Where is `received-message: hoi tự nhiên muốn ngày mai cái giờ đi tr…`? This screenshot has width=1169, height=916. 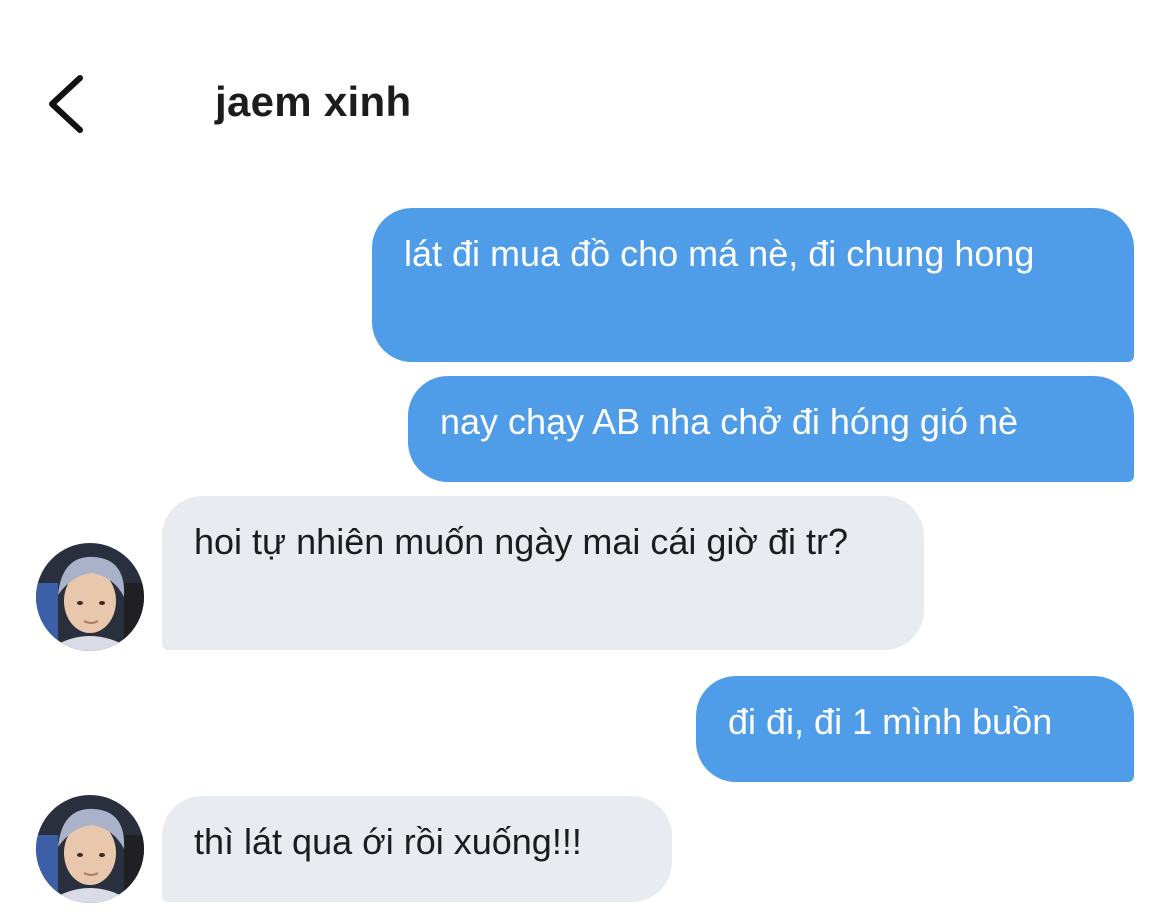
received-message: hoi tự nhiên muốn ngày mai cái giờ đi tr… is located at coordinates (543, 573).